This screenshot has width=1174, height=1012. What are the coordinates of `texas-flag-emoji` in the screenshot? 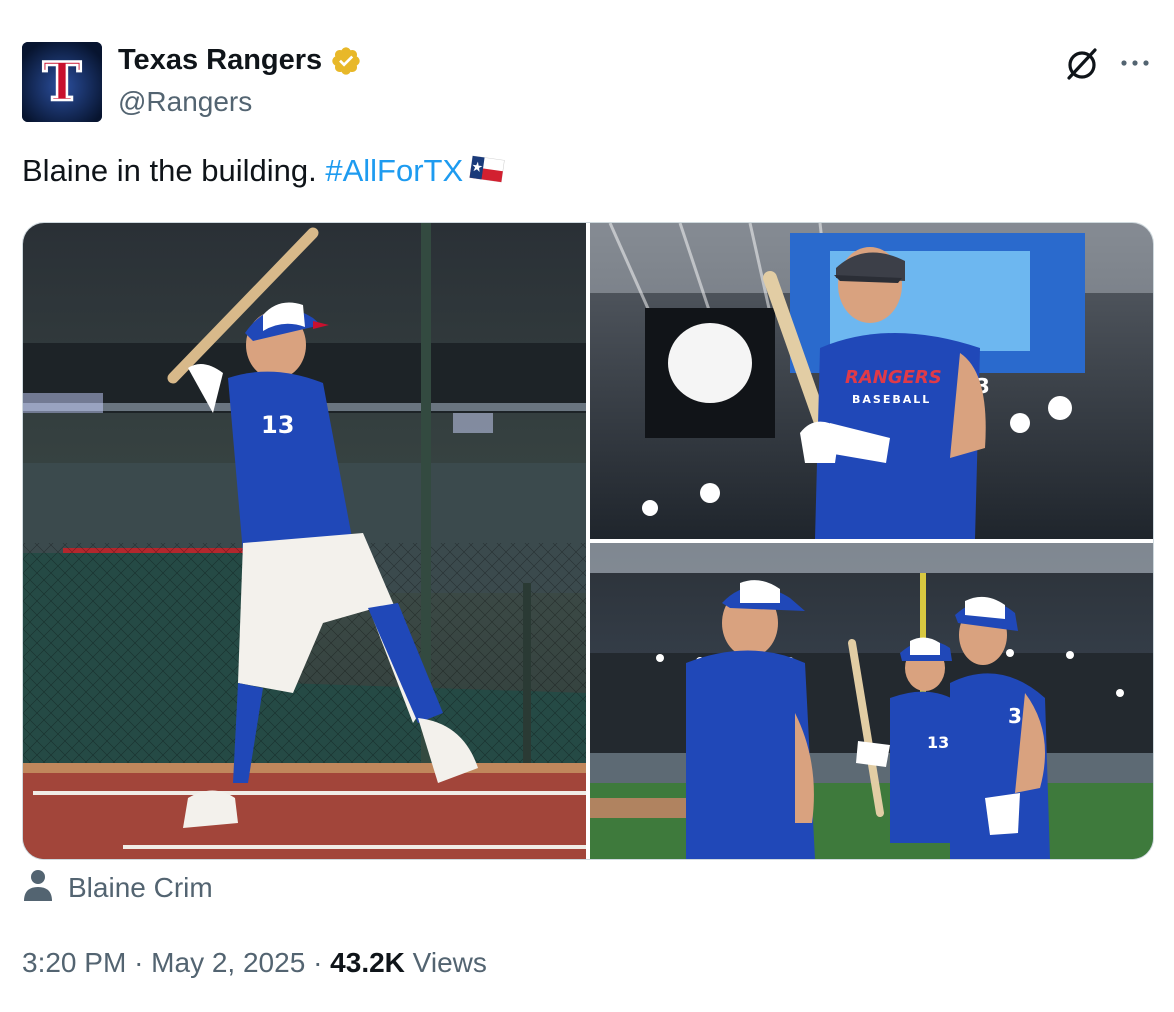 It's located at (487, 173).